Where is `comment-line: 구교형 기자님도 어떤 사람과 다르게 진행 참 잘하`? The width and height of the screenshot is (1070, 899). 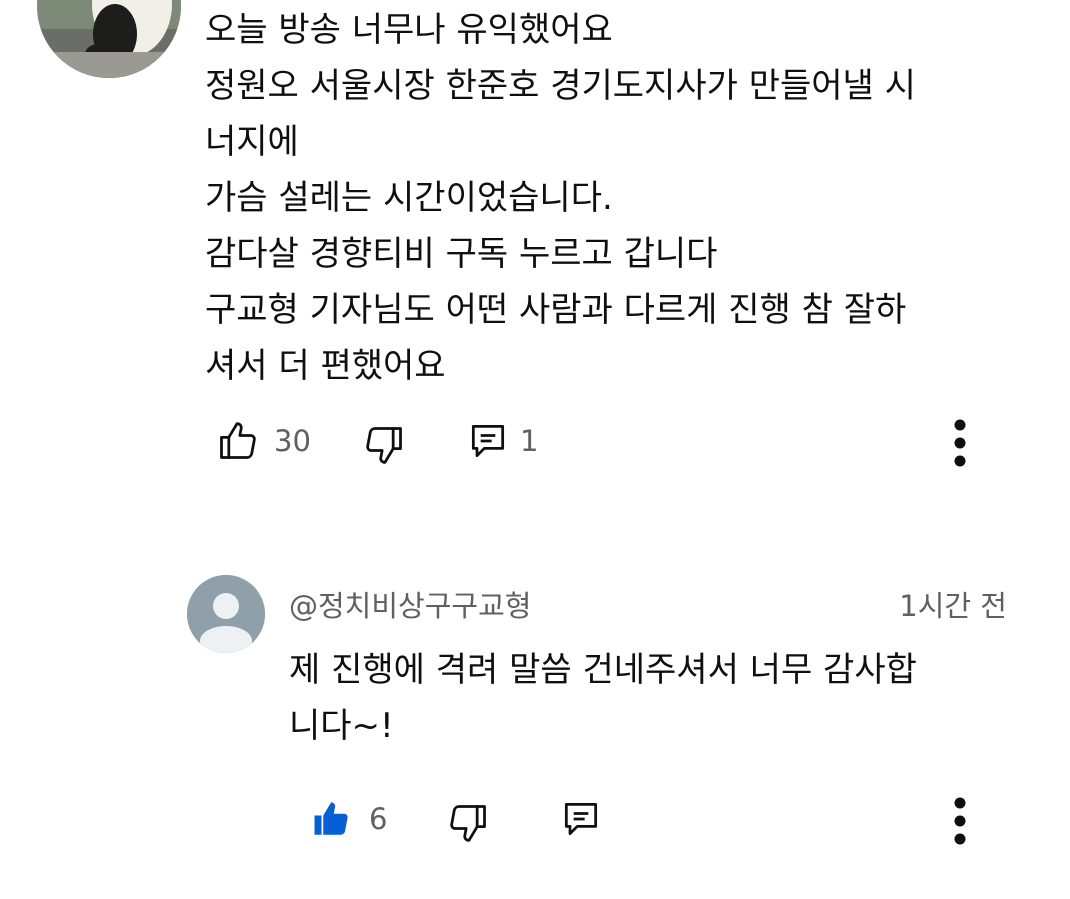 comment-line: 구교형 기자님도 어떤 사람과 다르게 진행 참 잘하 is located at coordinates (556, 310).